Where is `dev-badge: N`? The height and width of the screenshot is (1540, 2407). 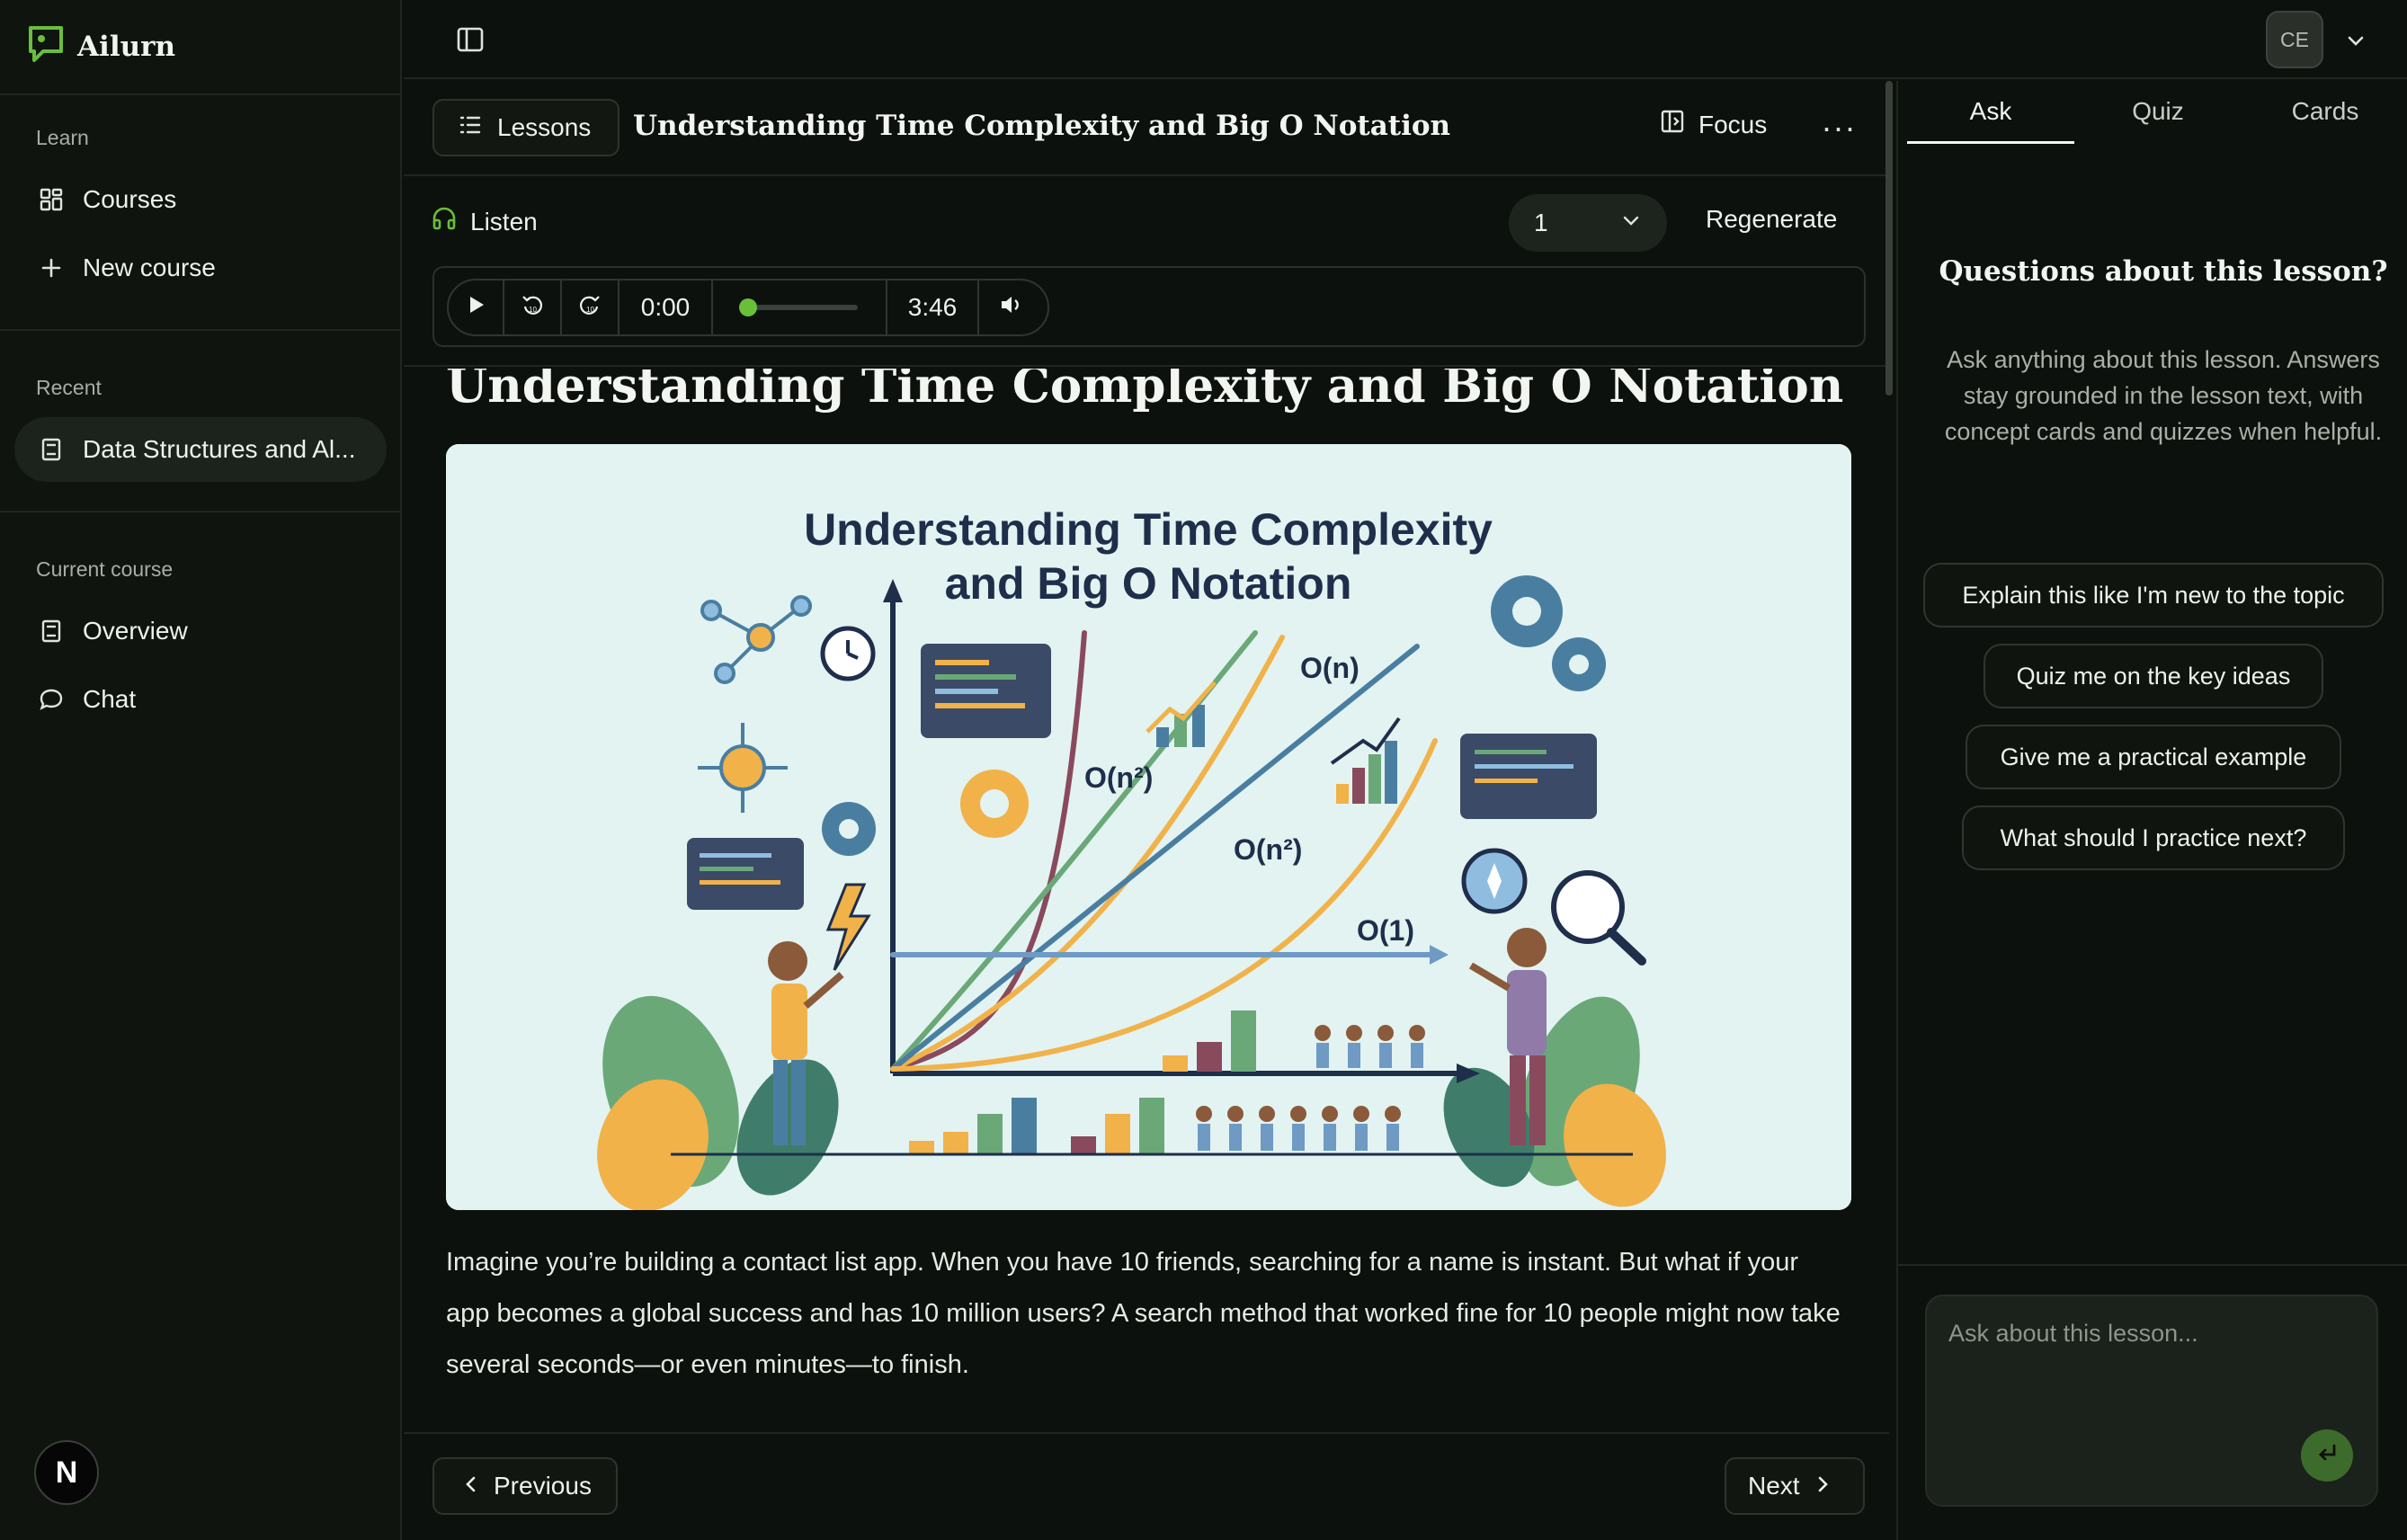 dev-badge: N is located at coordinates (66, 1472).